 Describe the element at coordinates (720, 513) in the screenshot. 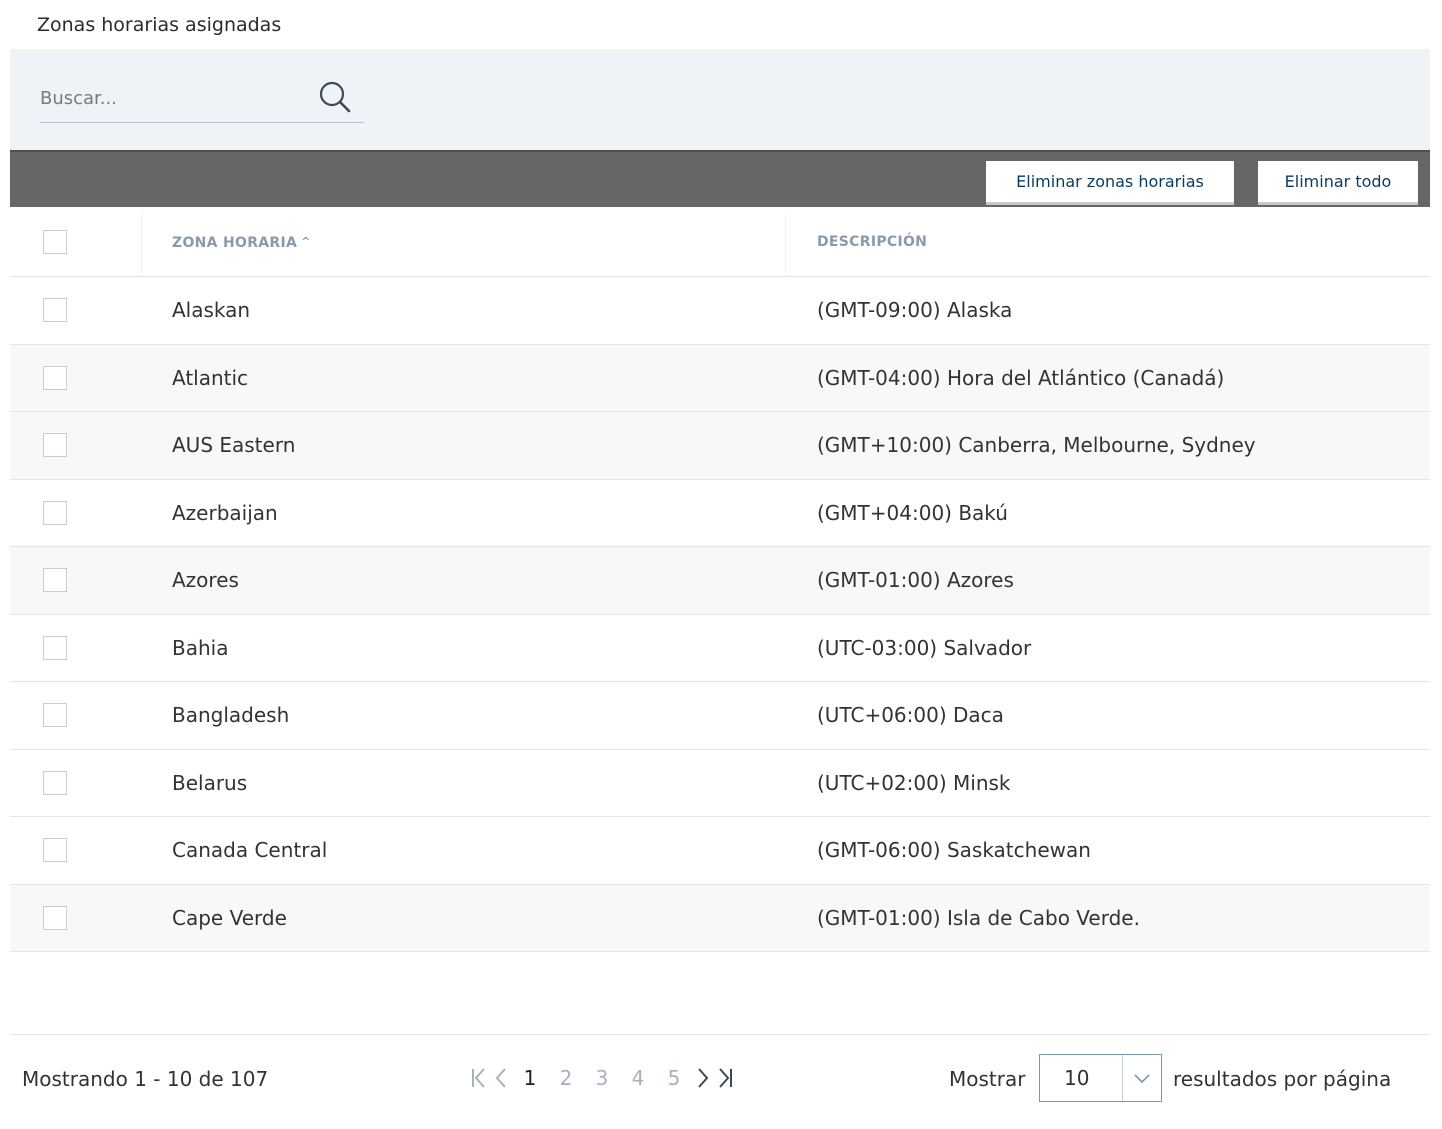

I see `table-row: Azerbaijan (GMT+04:00) Bakú` at that location.